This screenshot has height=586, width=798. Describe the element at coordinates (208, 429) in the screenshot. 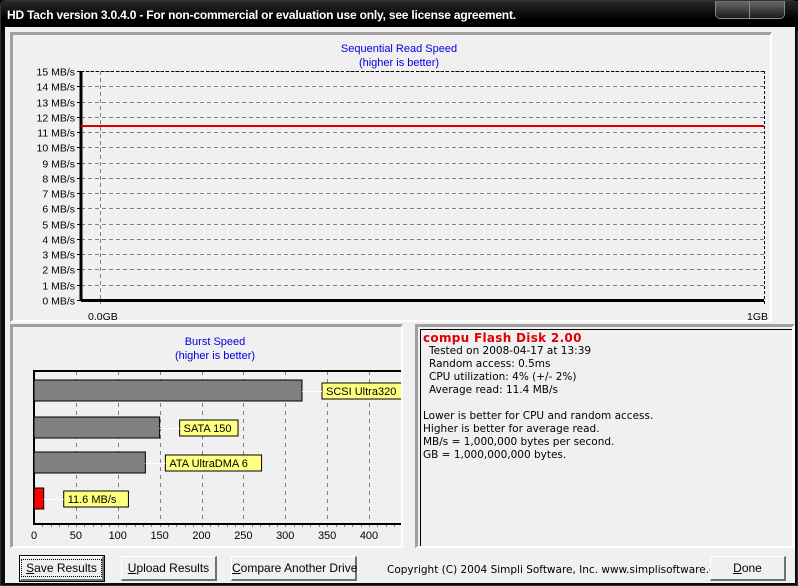

I see `burst-bar-label: SATA 150` at that location.